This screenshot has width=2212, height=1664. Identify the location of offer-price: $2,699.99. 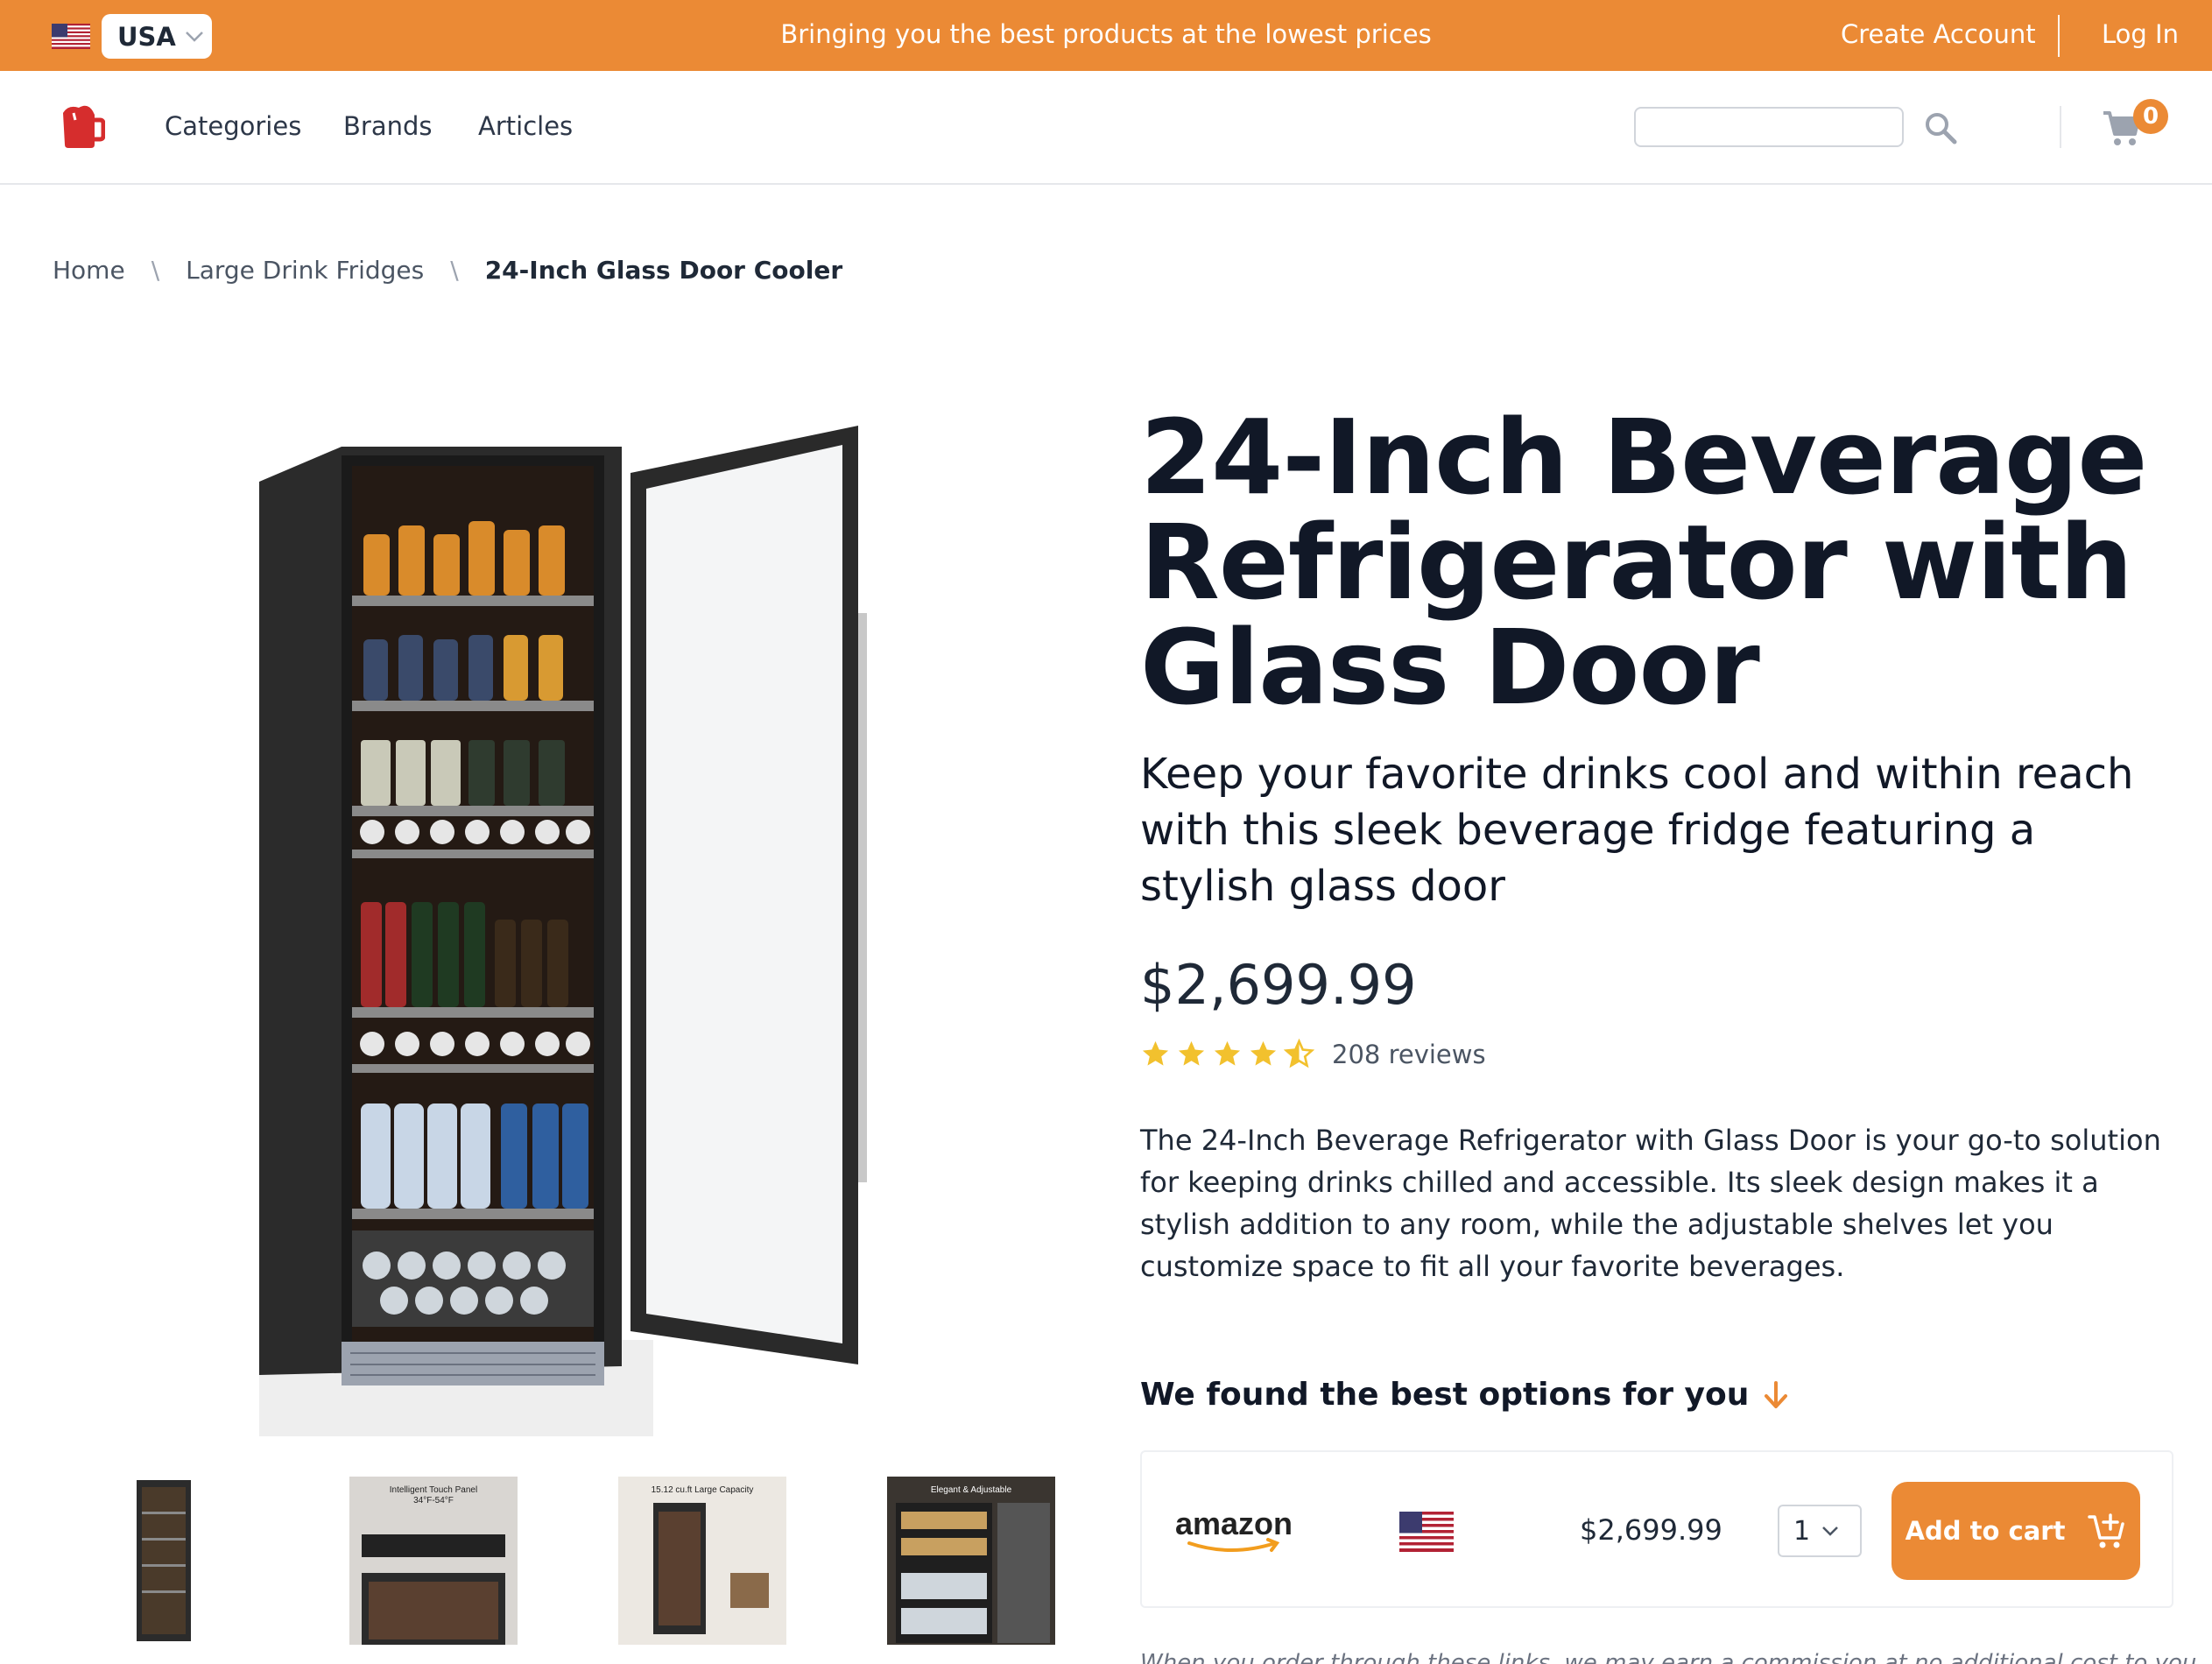
(1651, 1530).